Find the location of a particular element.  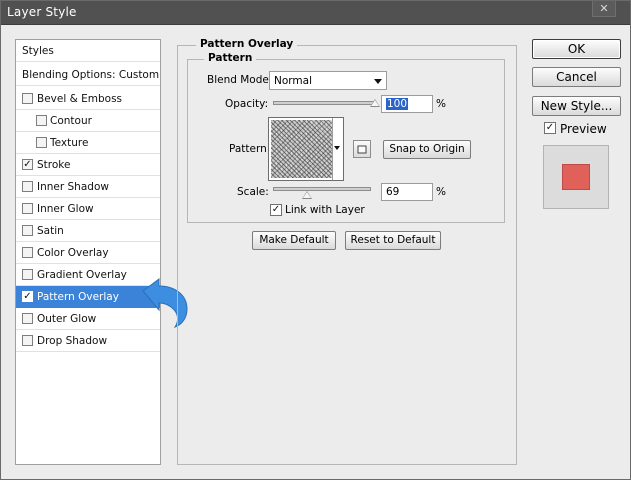

drop-shadow-checkbox is located at coordinates (27, 340).